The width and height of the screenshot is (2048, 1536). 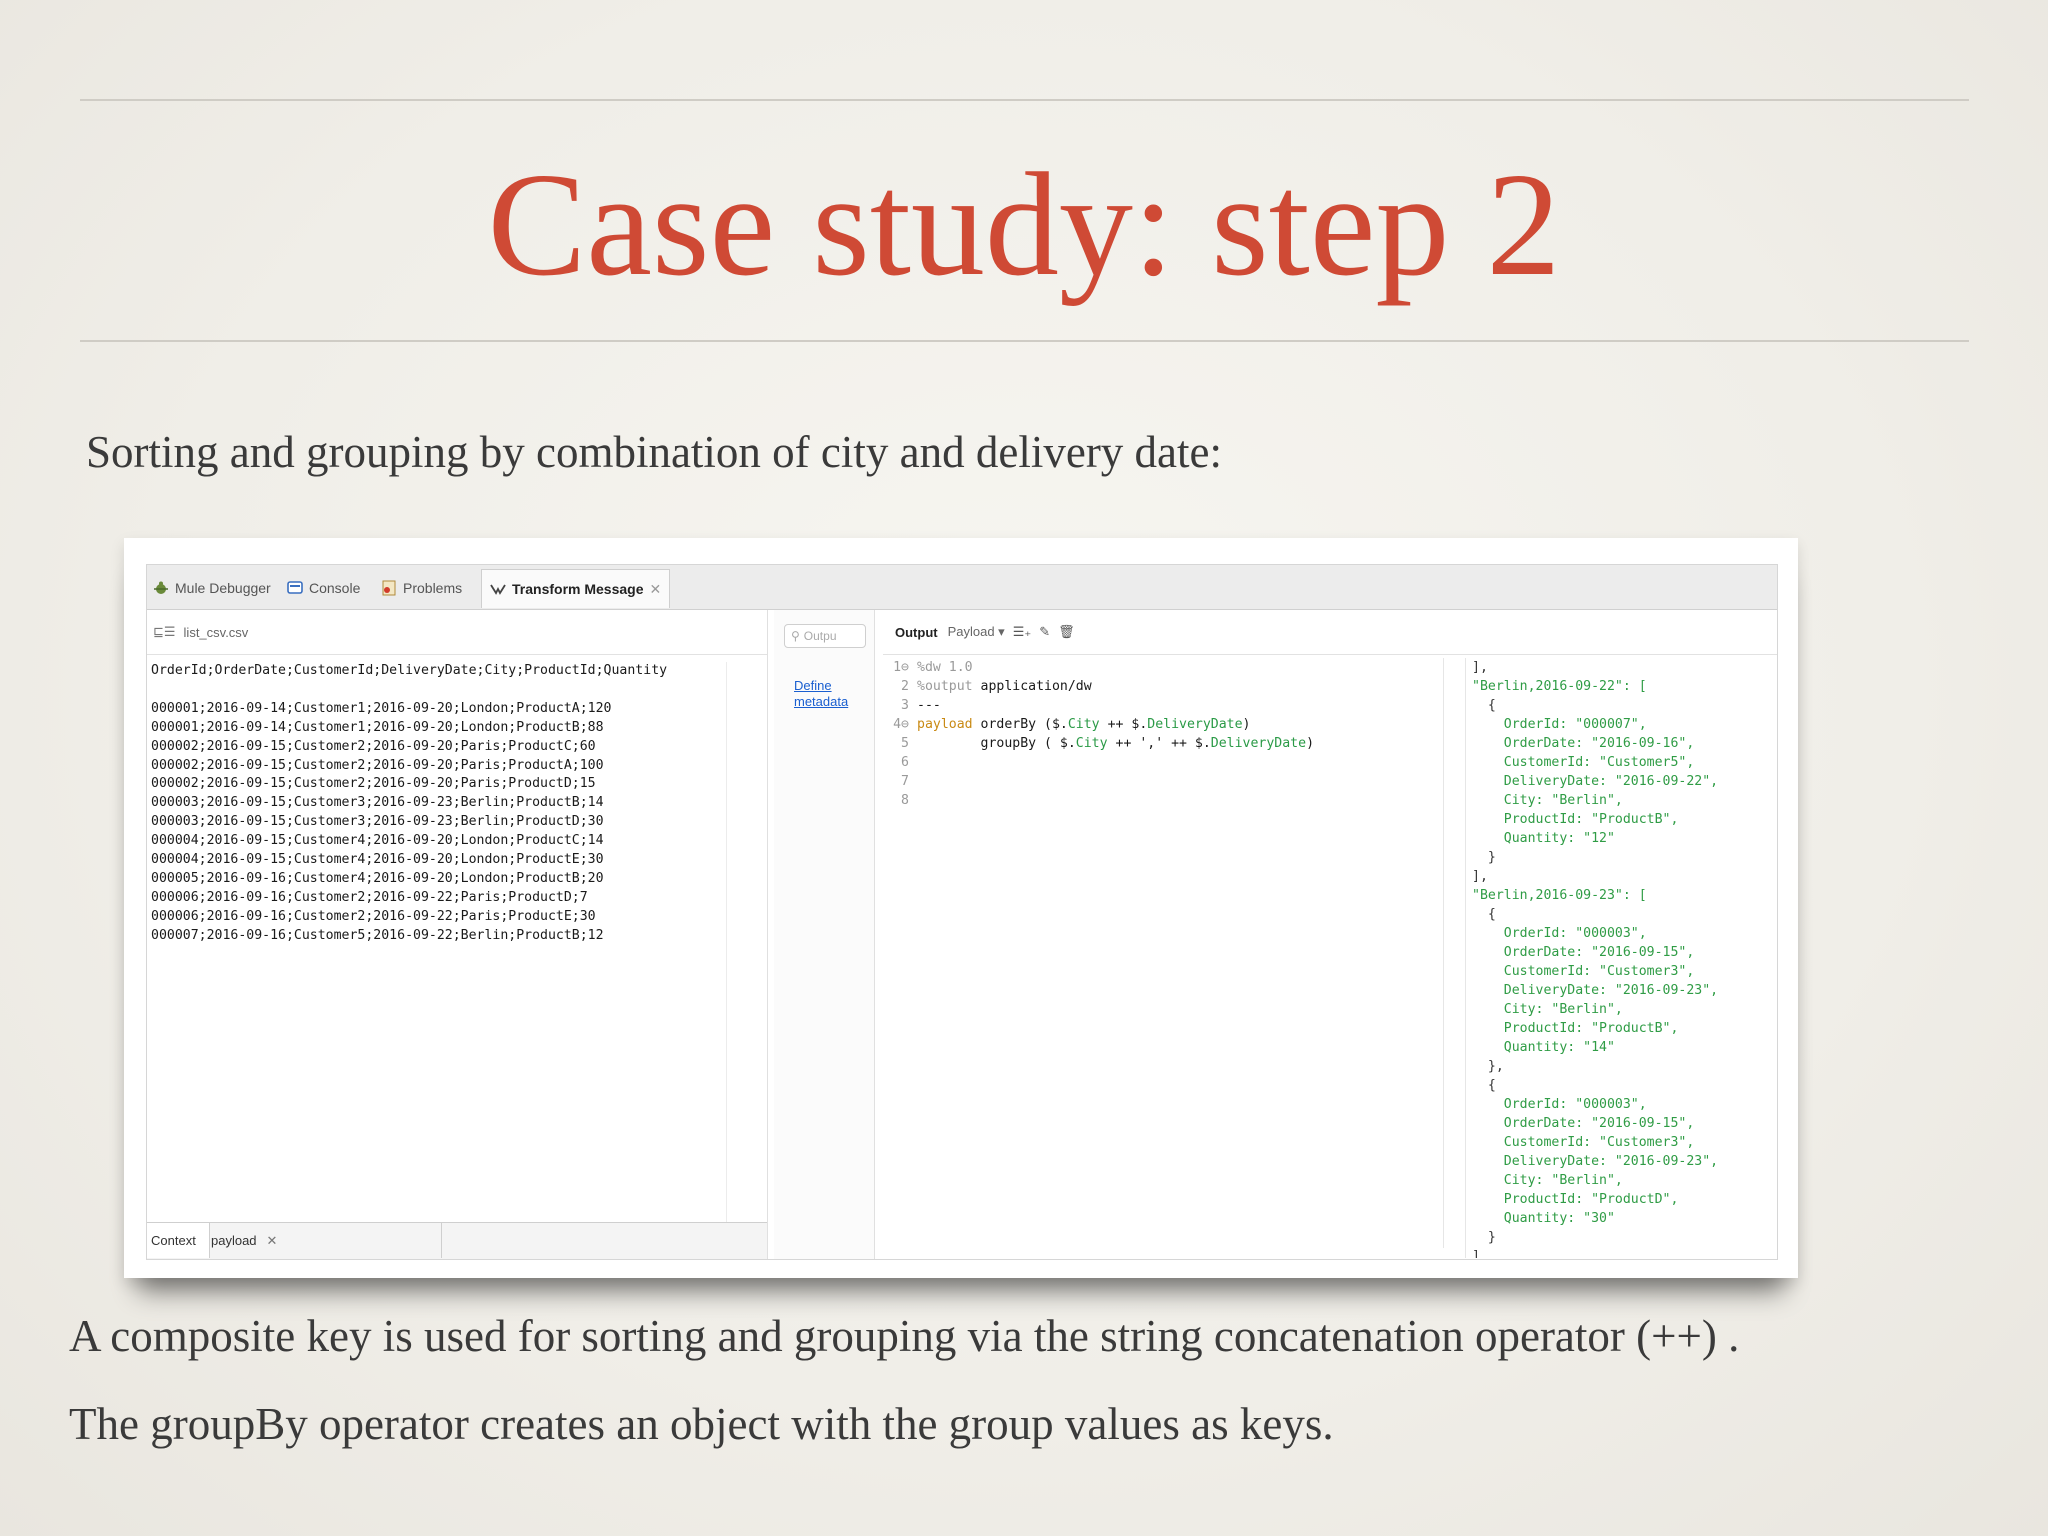 I want to click on tab-context-label: Context, so click(x=173, y=1240).